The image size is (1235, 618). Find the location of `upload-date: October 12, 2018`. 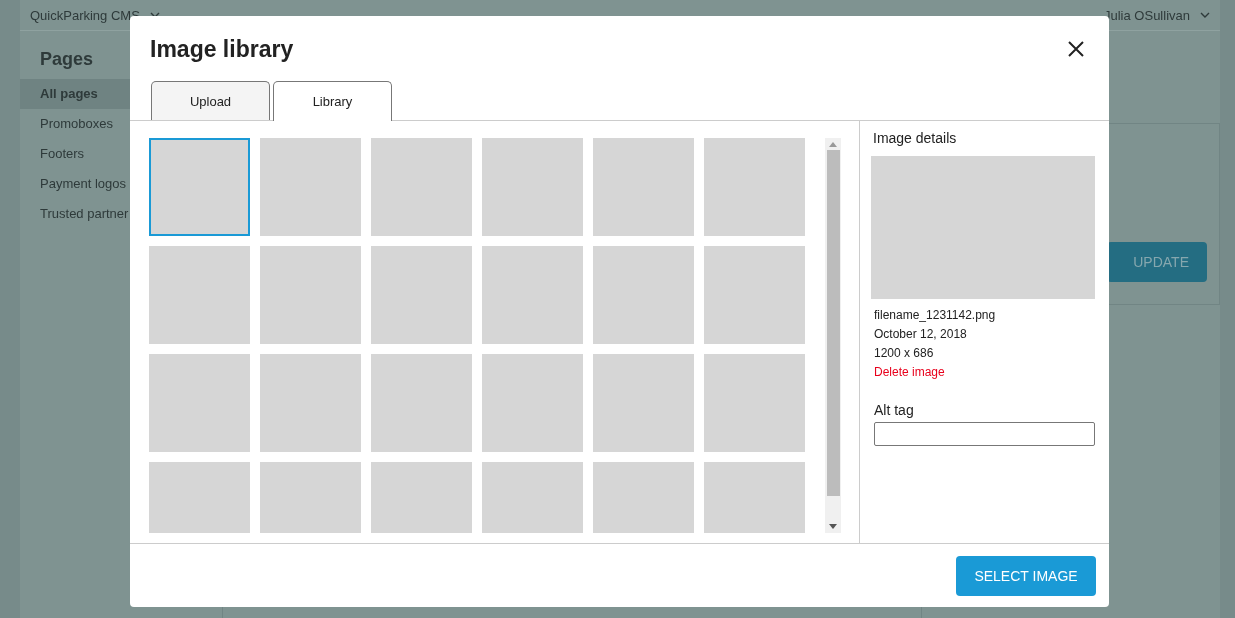

upload-date: October 12, 2018 is located at coordinates (920, 334).